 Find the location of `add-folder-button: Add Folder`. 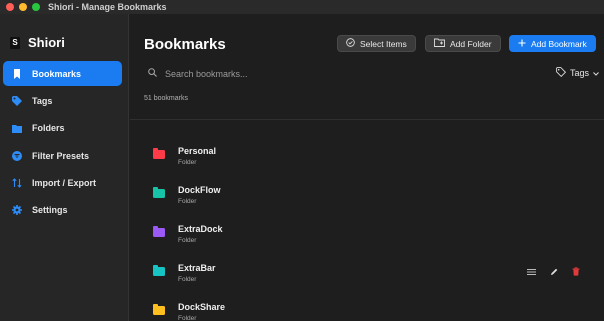

add-folder-button: Add Folder is located at coordinates (463, 43).